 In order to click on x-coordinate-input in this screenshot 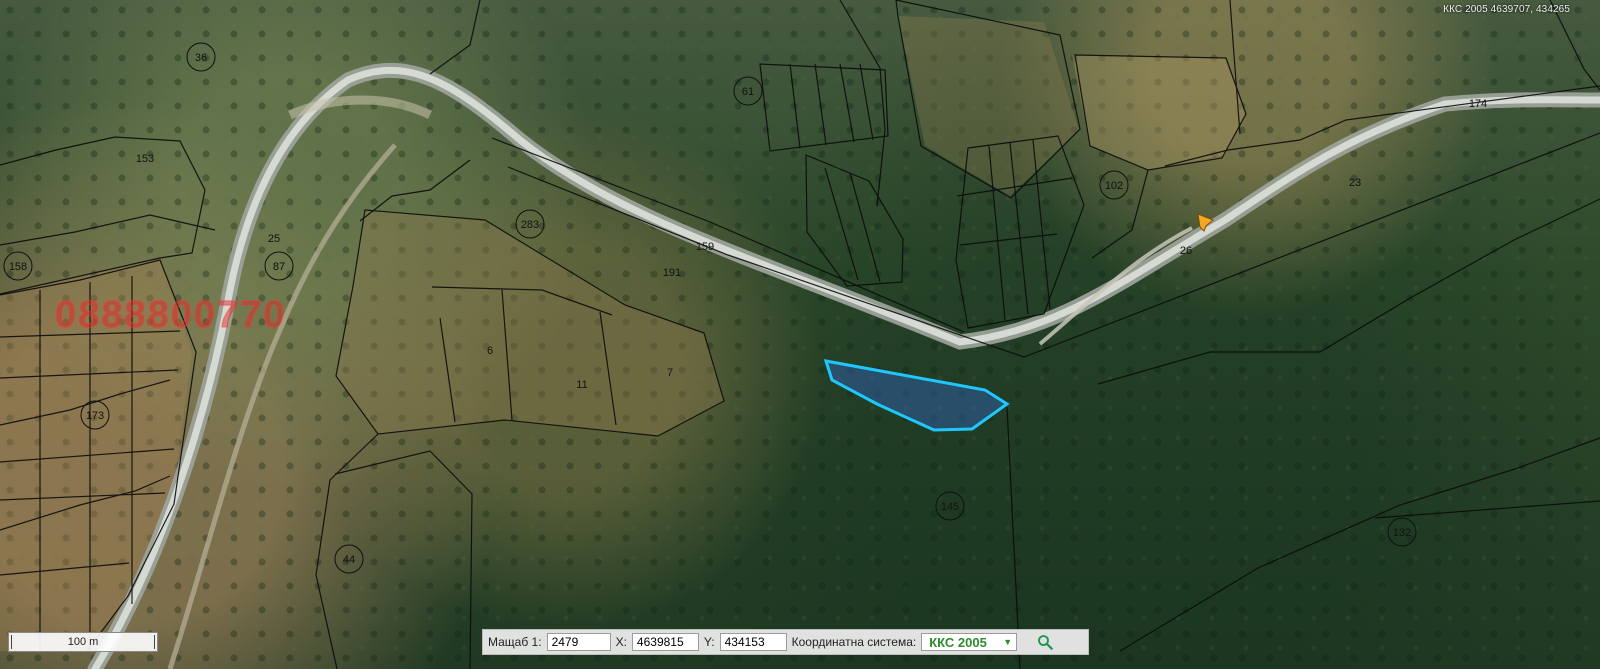, I will do `click(665, 642)`.